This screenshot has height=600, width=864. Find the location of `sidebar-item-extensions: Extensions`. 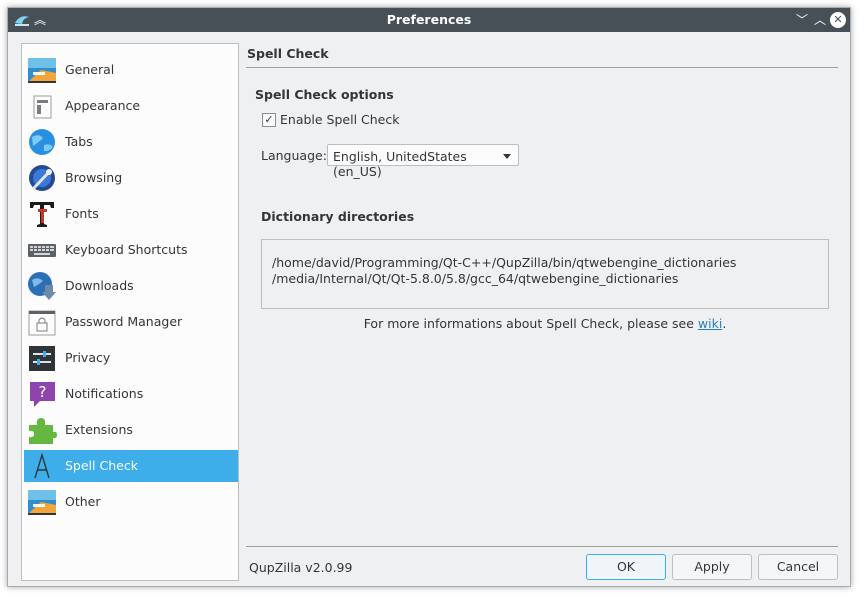

sidebar-item-extensions: Extensions is located at coordinates (131, 430).